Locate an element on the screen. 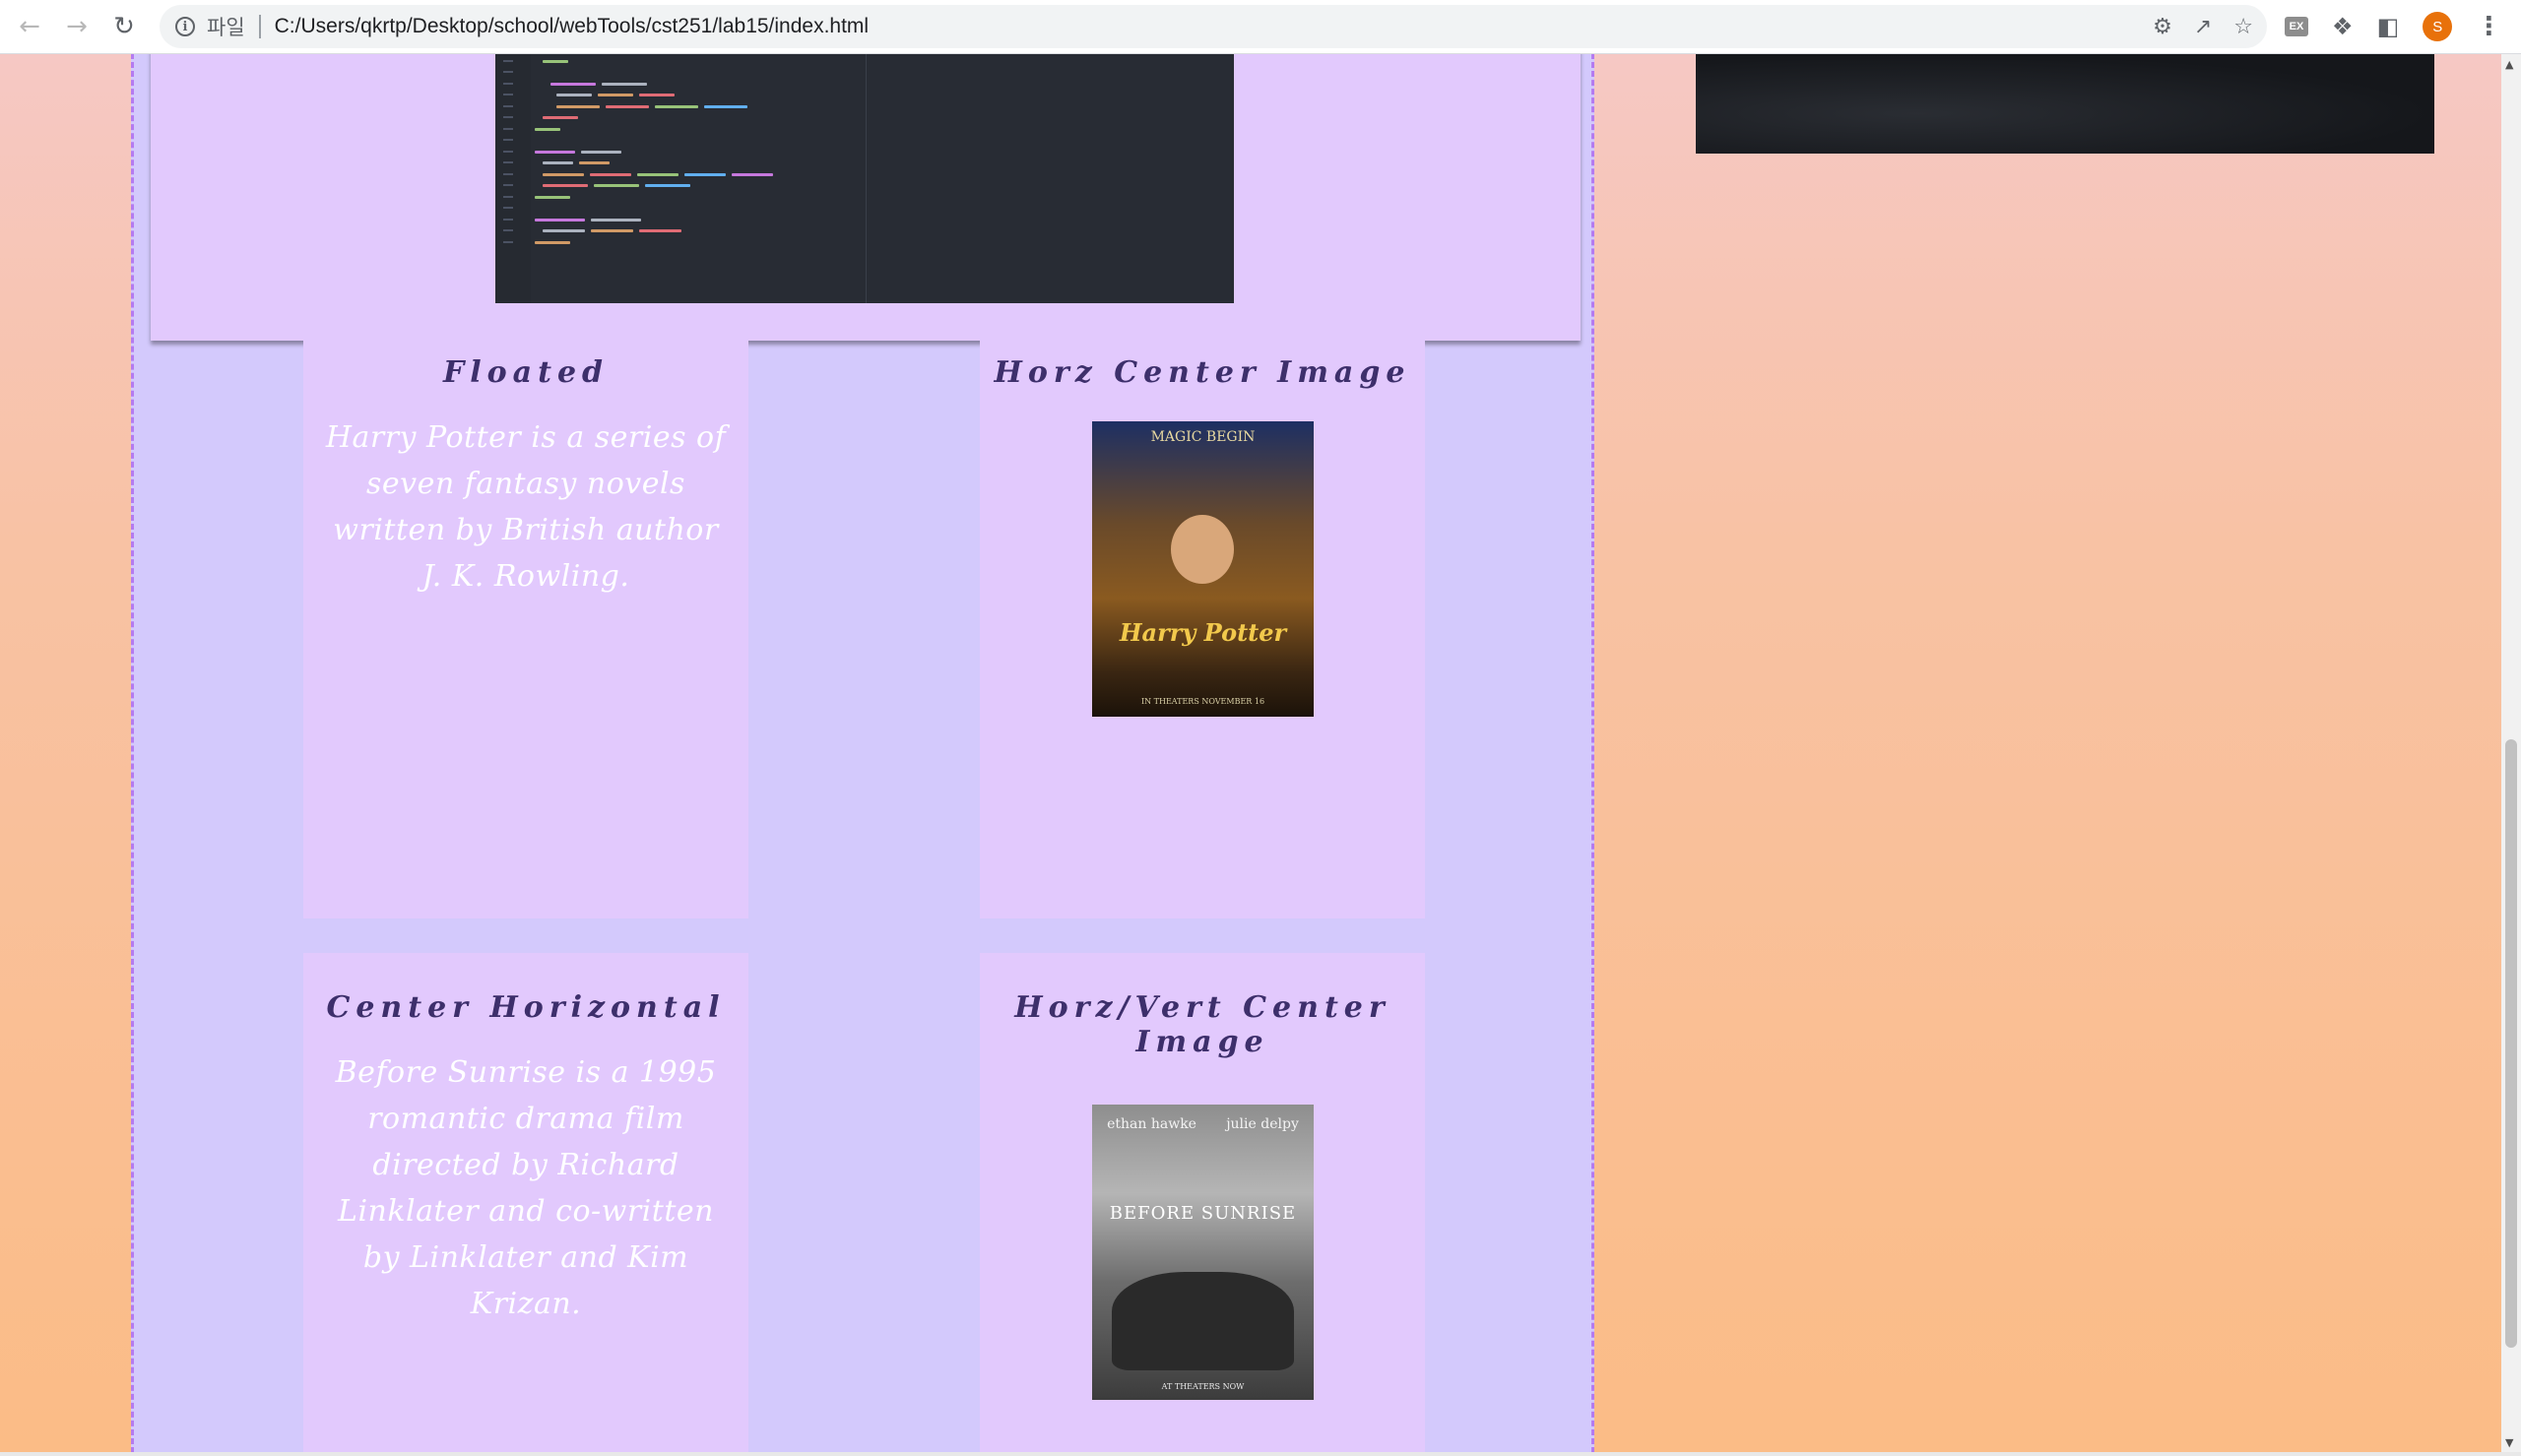 This screenshot has width=2521, height=1456. reload-button: ↻ is located at coordinates (124, 26).